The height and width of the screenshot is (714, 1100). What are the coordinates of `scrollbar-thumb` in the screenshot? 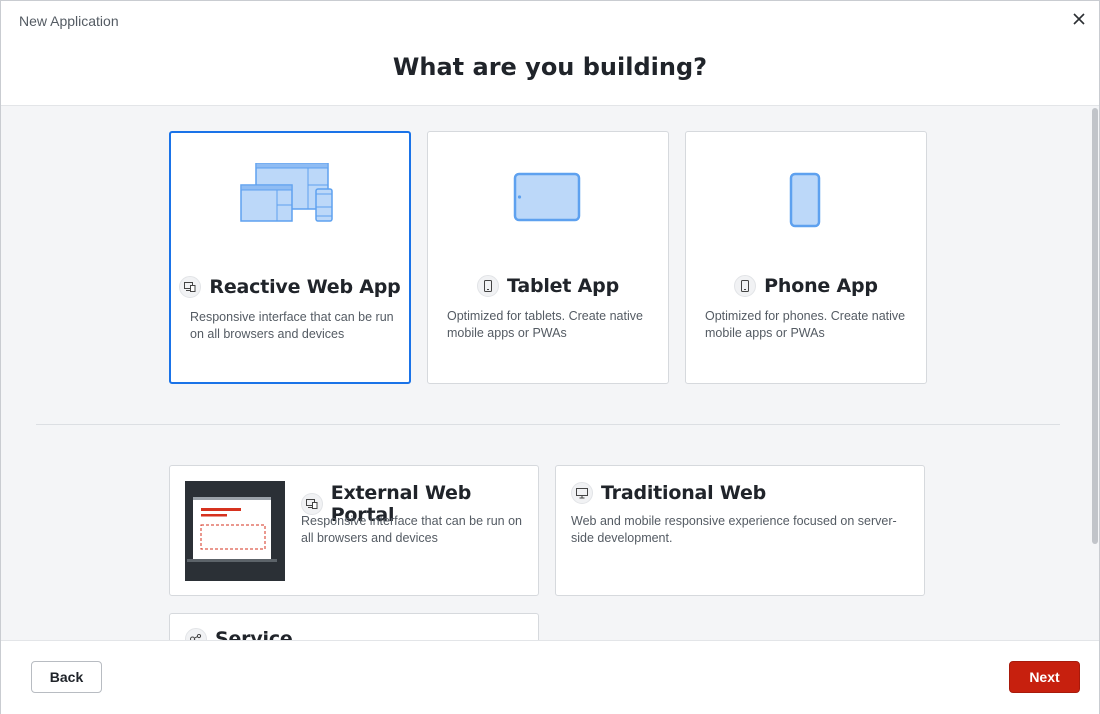 It's located at (1095, 326).